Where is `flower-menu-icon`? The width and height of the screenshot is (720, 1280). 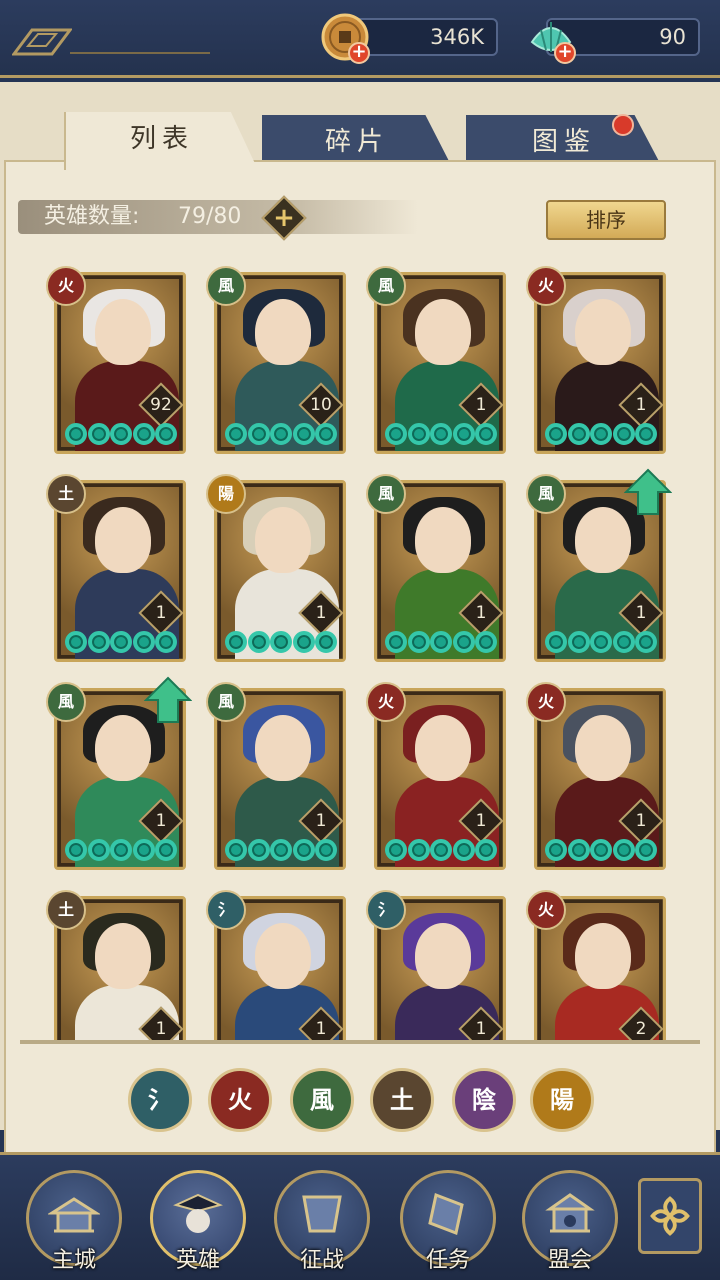 flower-menu-icon is located at coordinates (670, 1216).